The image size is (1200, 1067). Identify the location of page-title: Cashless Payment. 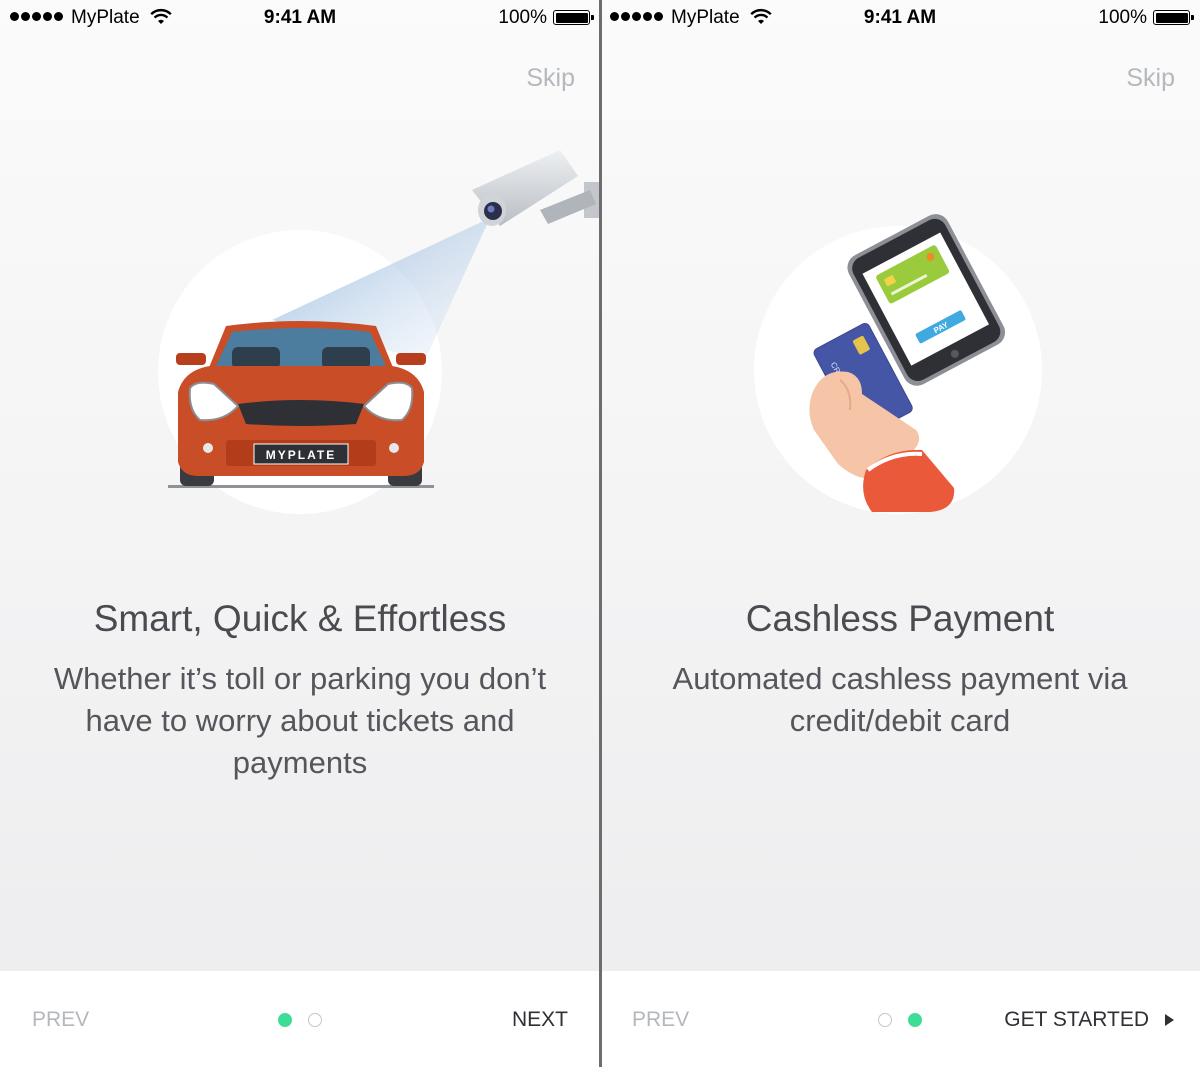
(900, 618).